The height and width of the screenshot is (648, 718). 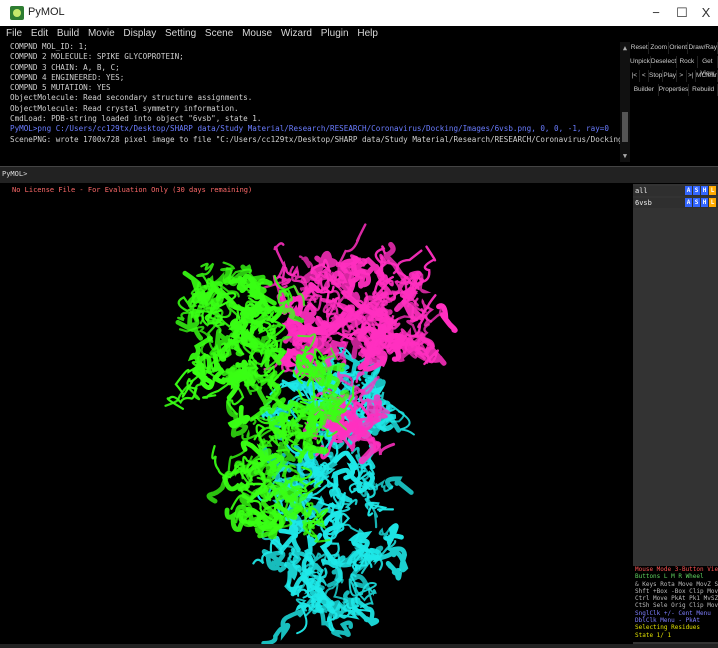 I want to click on menu-help: Help, so click(x=367, y=34).